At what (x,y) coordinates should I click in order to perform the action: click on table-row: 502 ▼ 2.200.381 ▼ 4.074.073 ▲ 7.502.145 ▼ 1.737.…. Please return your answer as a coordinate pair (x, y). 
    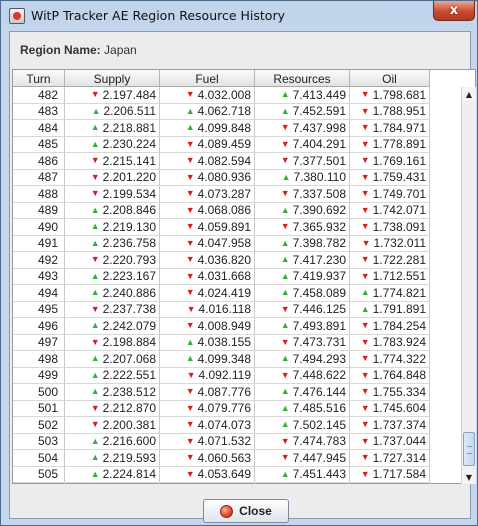
    Looking at the image, I should click on (237, 425).